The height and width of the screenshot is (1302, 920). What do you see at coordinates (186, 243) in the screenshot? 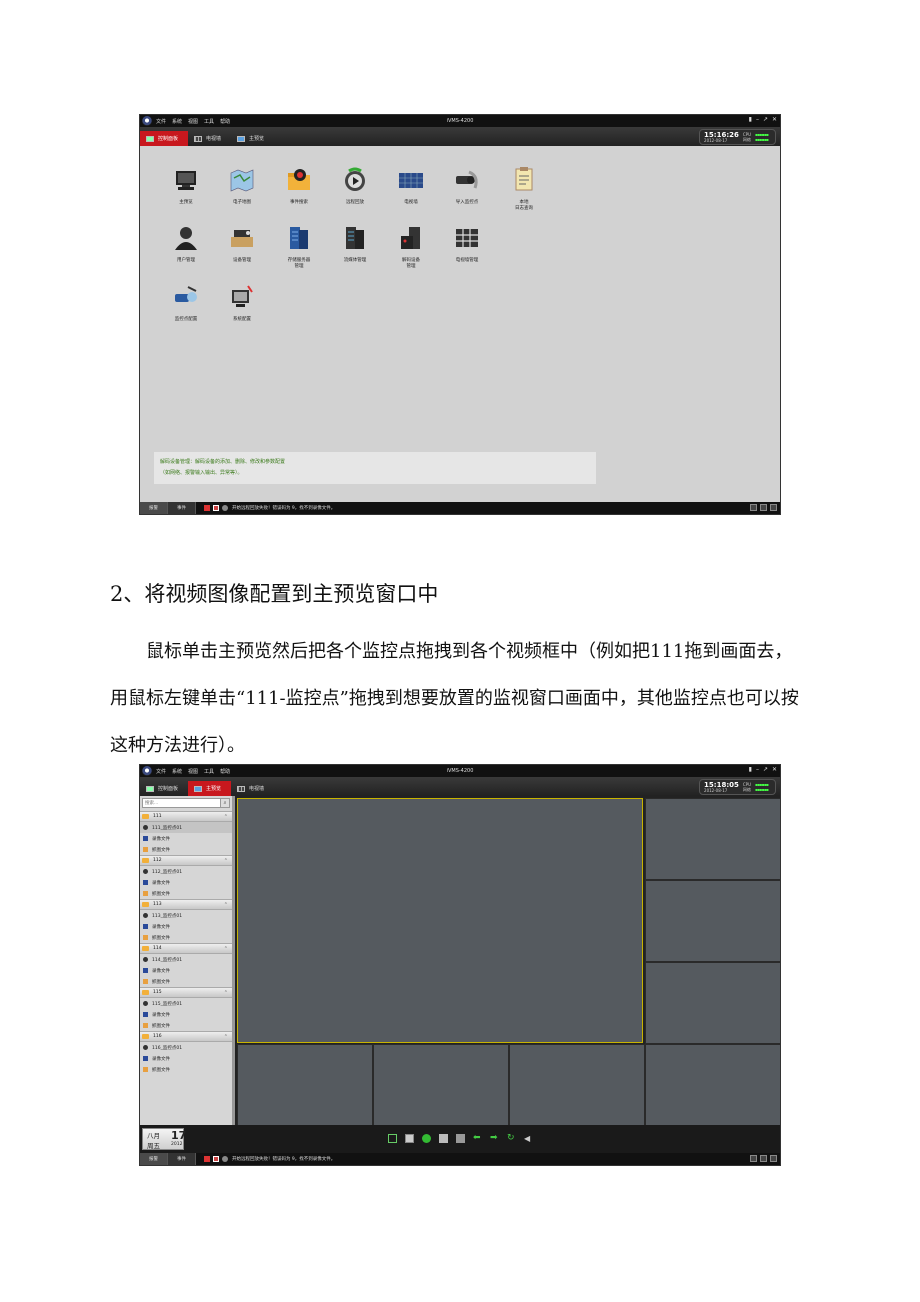
I see `item-user-management: 用户管理` at bounding box center [186, 243].